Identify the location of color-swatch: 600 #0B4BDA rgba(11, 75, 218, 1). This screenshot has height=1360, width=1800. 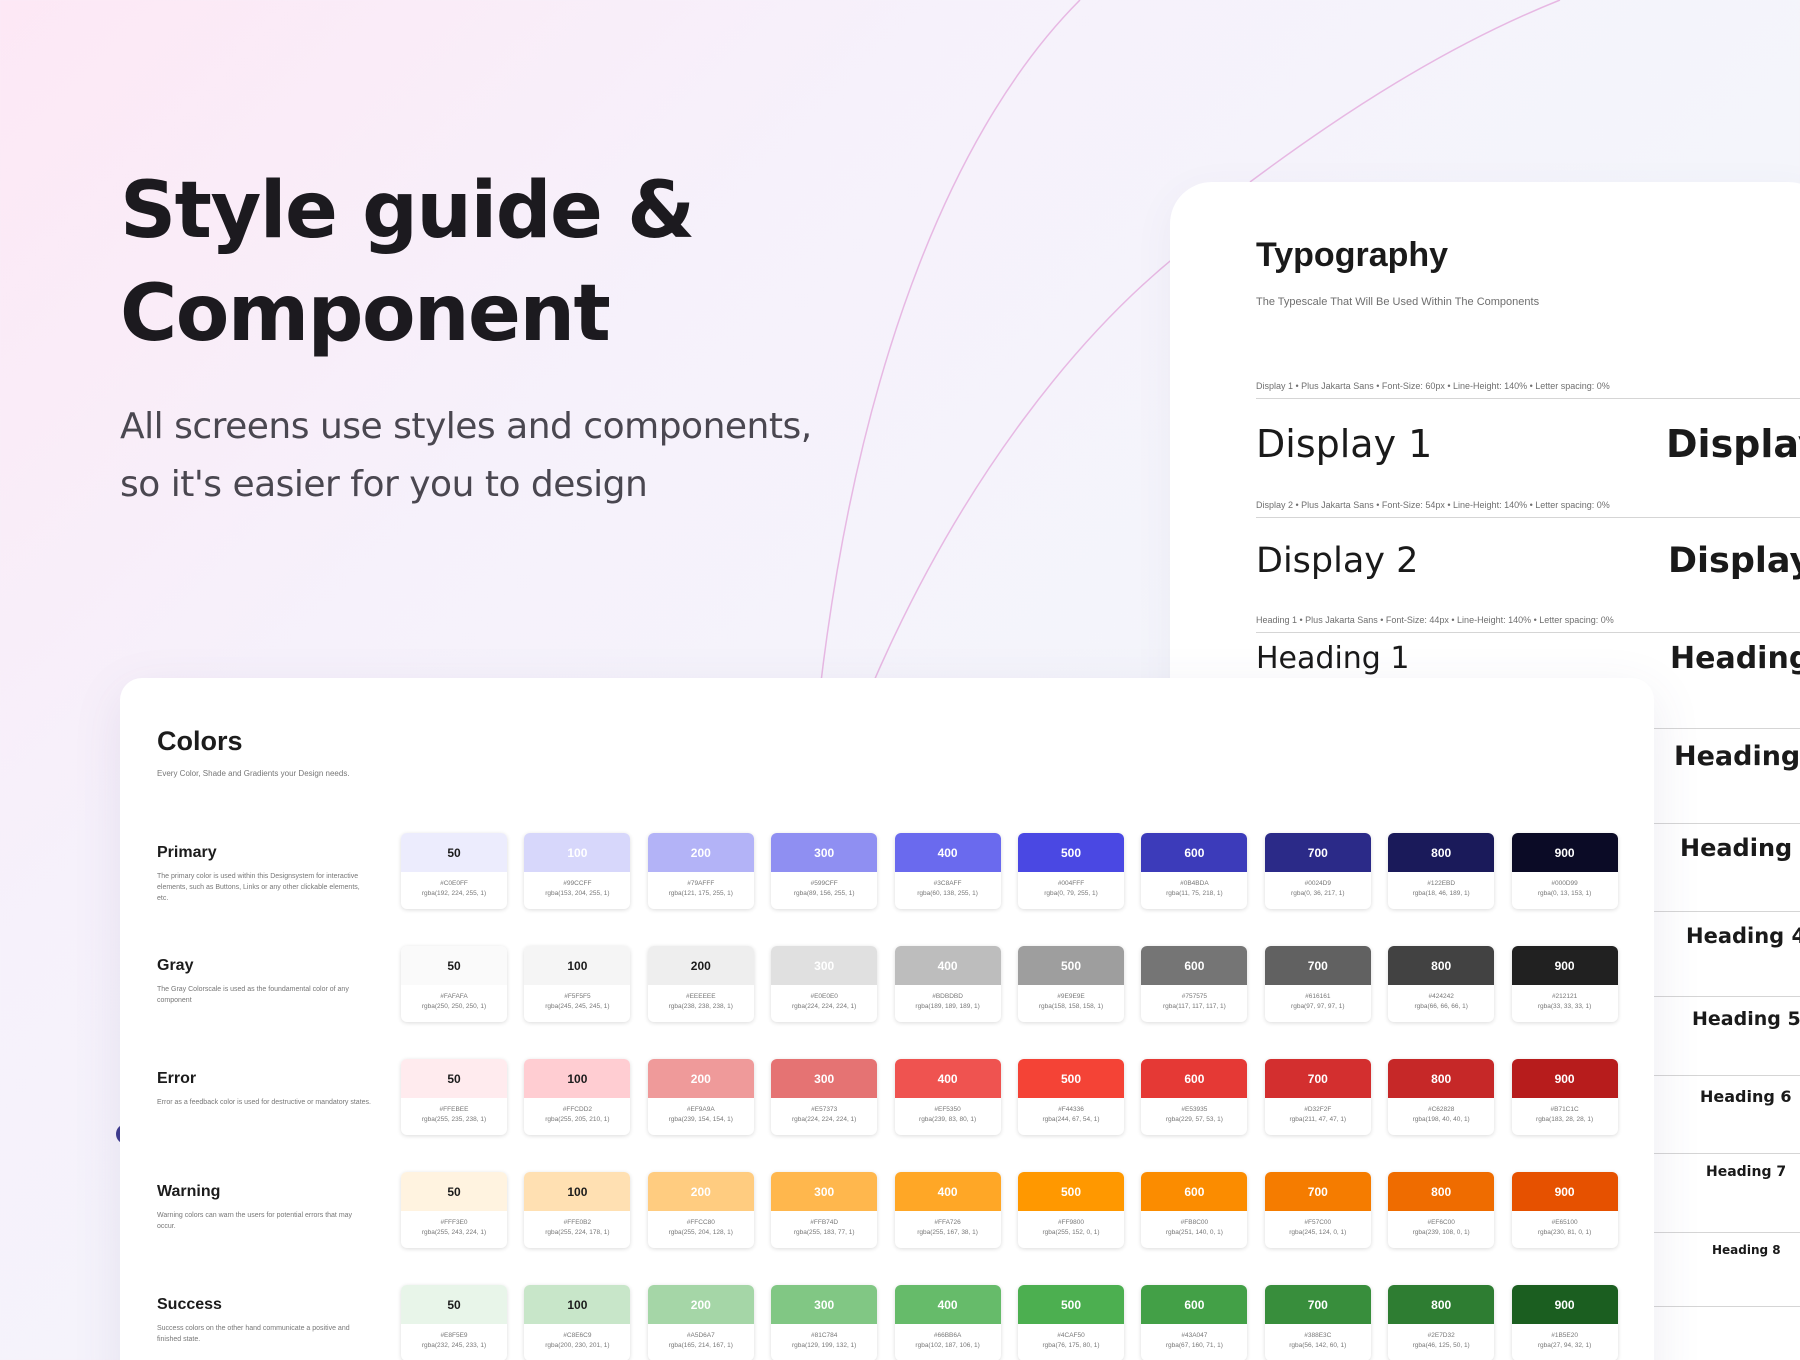
(1194, 871).